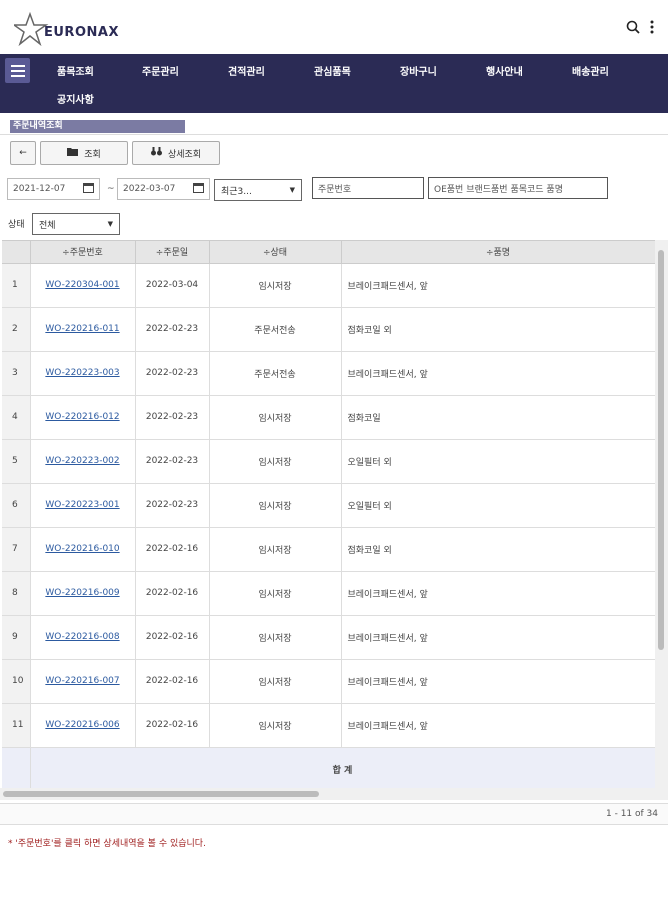 This screenshot has width=668, height=900. Describe the element at coordinates (82, 285) in the screenshot. I see `order-number-link: WO-220304-001` at that location.